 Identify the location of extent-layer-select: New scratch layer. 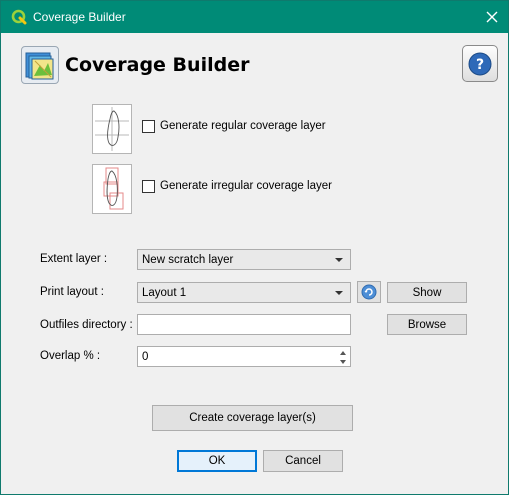
(244, 259).